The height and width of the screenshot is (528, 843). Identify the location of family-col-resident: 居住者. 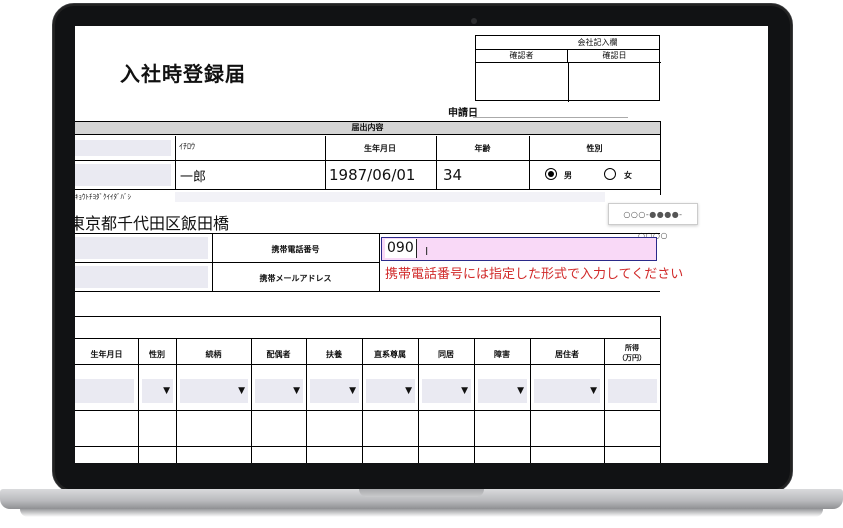
(567, 354).